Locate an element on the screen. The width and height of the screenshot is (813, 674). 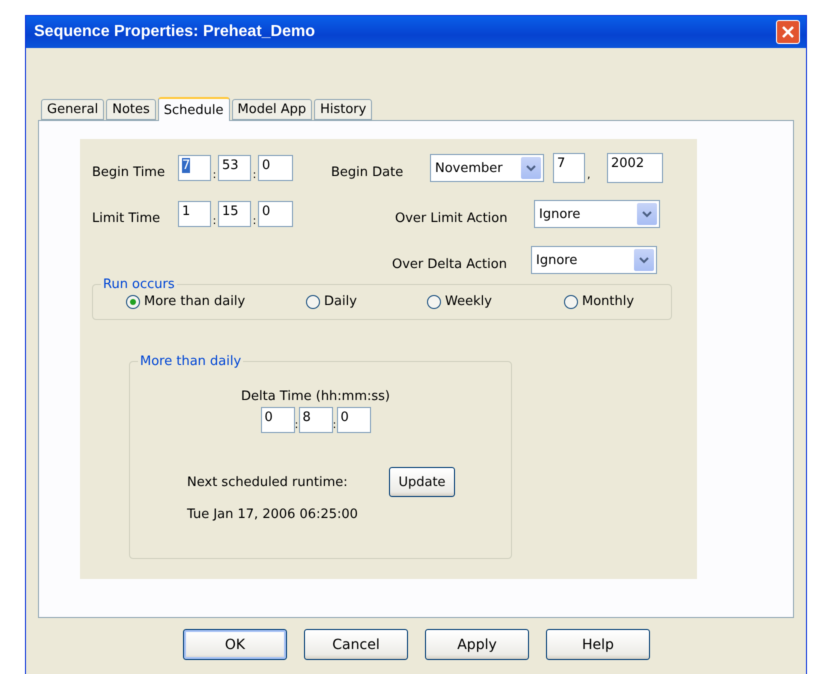
tab: Notes is located at coordinates (131, 109).